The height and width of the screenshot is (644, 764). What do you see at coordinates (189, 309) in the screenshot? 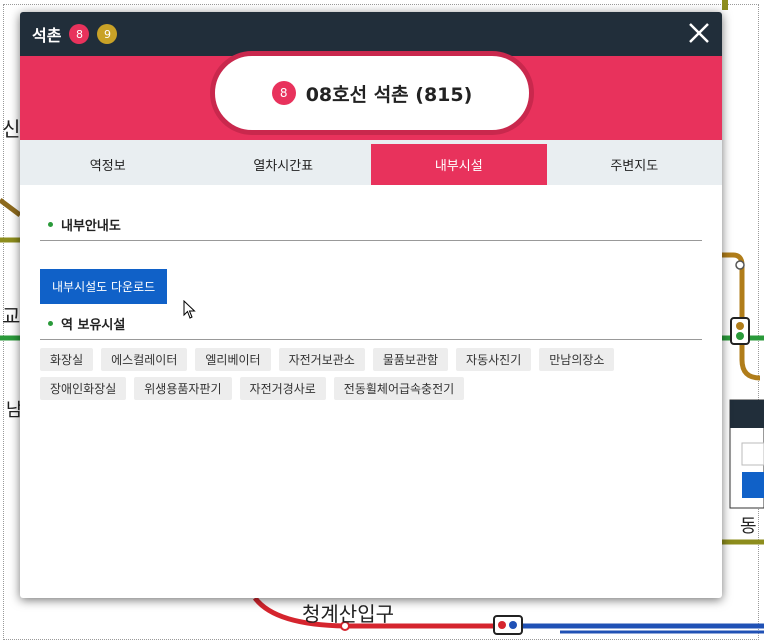
I see `mouse-cursor-icon` at bounding box center [189, 309].